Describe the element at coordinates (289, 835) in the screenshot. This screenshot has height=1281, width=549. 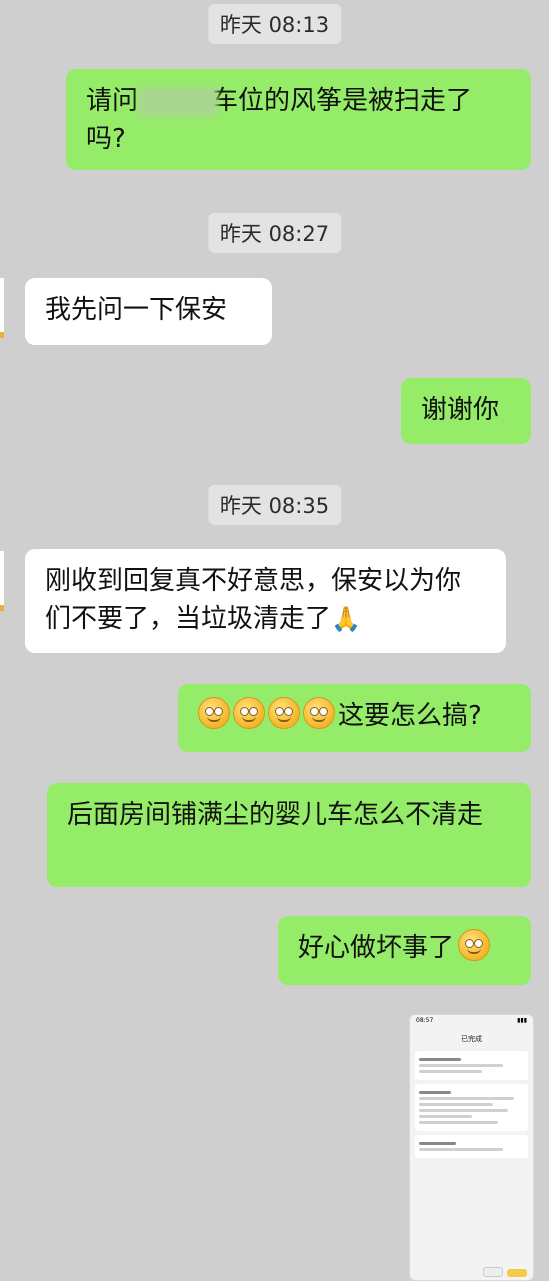
I see `message-bubble-outgoing: 后面房间铺满尘的婴儿车怎么不清走` at that location.